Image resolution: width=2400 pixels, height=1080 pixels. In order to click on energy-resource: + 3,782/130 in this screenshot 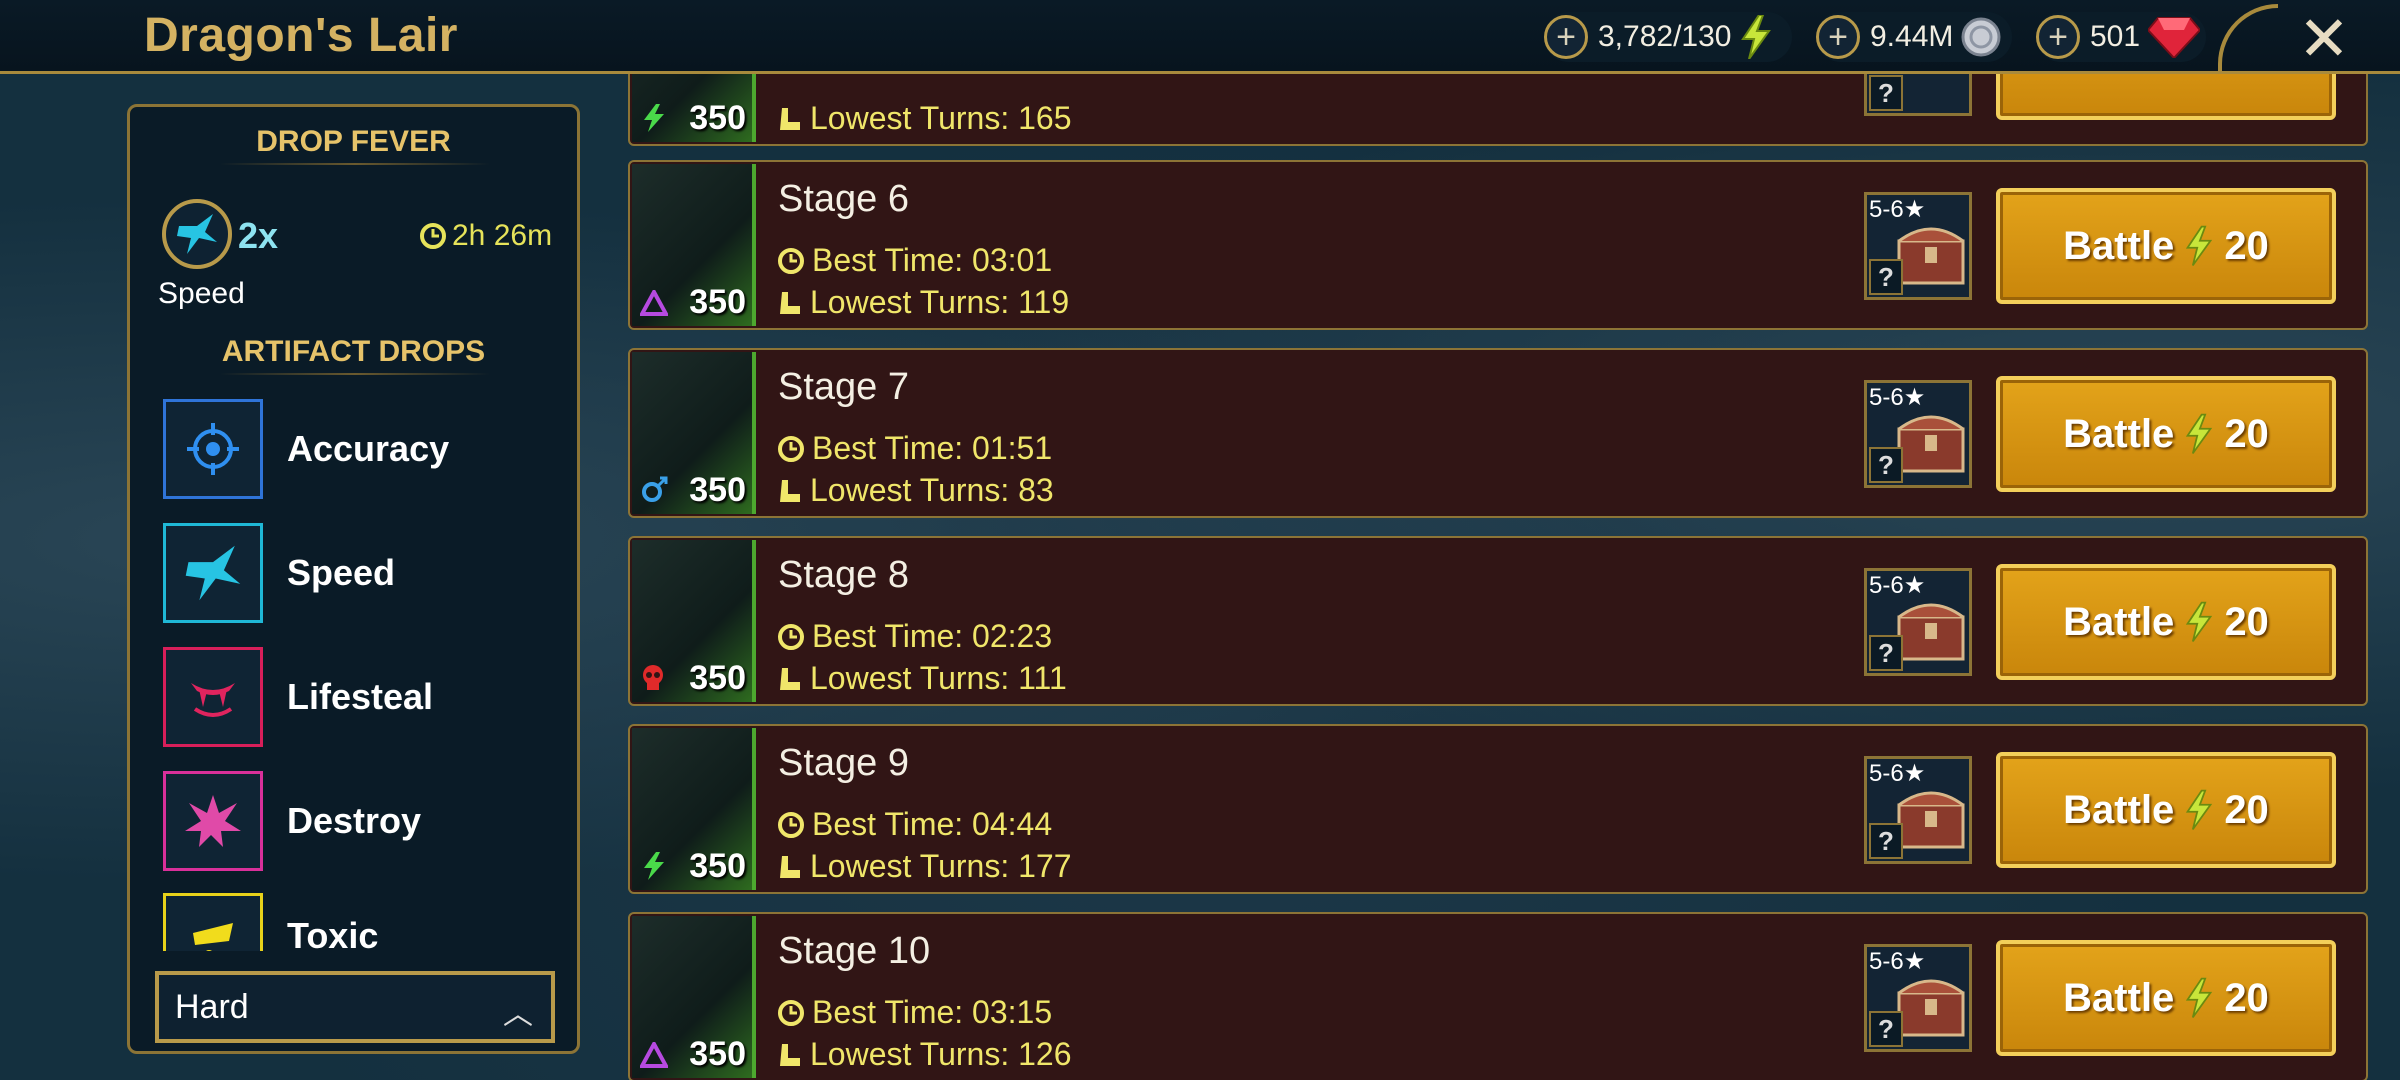, I will do `click(1668, 37)`.